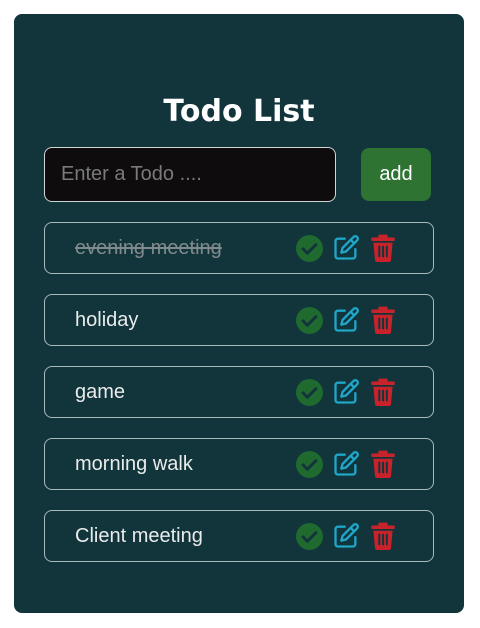 The width and height of the screenshot is (480, 628). What do you see at coordinates (239, 392) in the screenshot?
I see `todo-item: game` at bounding box center [239, 392].